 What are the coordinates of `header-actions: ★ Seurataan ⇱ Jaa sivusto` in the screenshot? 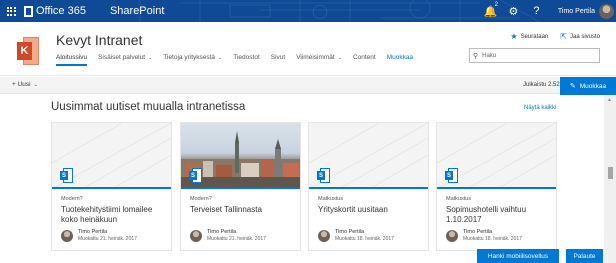 It's located at (549, 36).